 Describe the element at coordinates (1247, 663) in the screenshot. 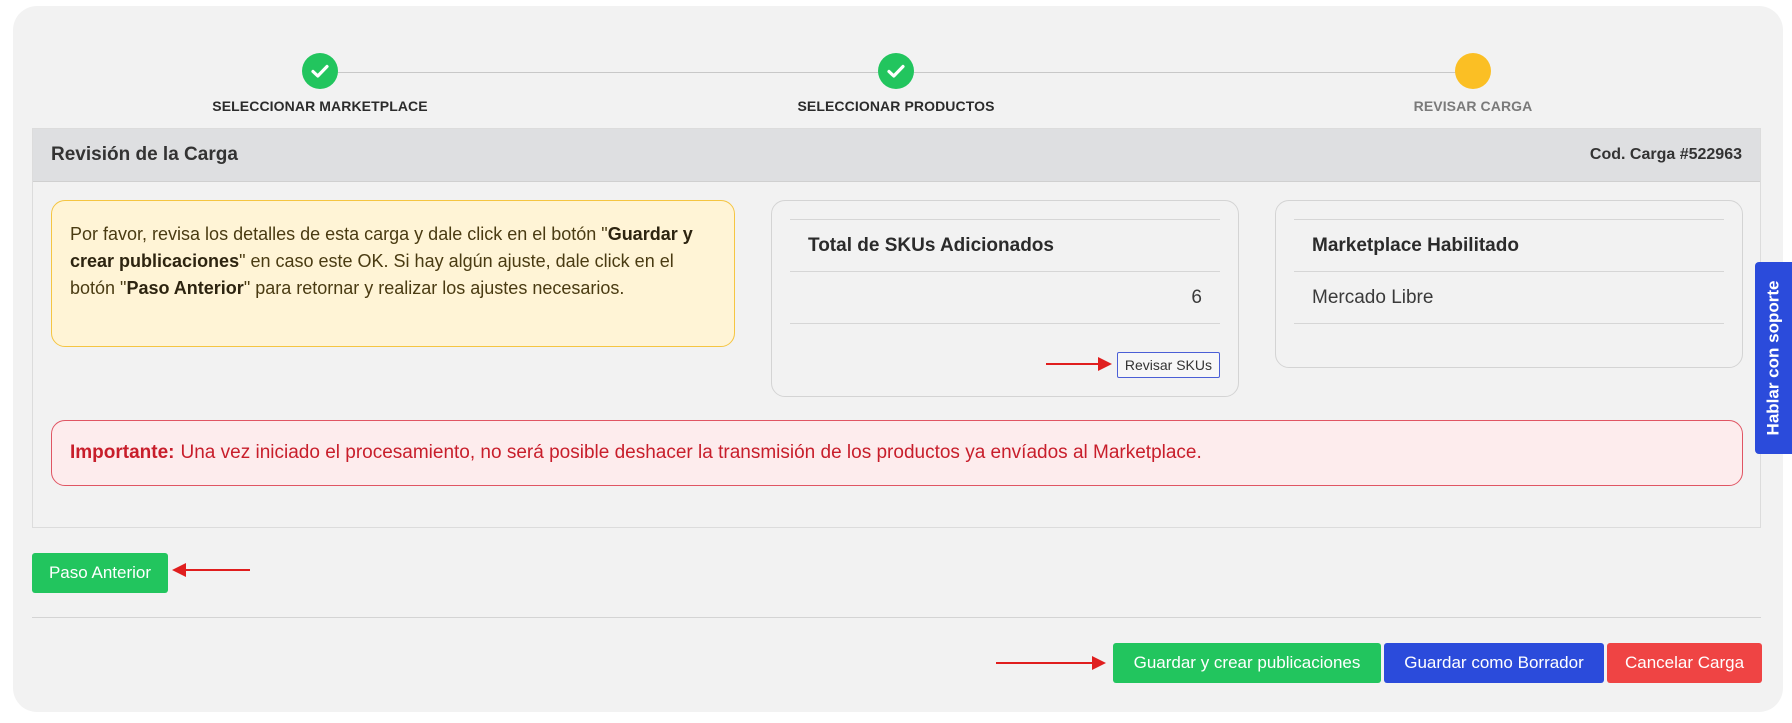

I see `save-and-publish-button: Guardar y crear publicaciones` at that location.